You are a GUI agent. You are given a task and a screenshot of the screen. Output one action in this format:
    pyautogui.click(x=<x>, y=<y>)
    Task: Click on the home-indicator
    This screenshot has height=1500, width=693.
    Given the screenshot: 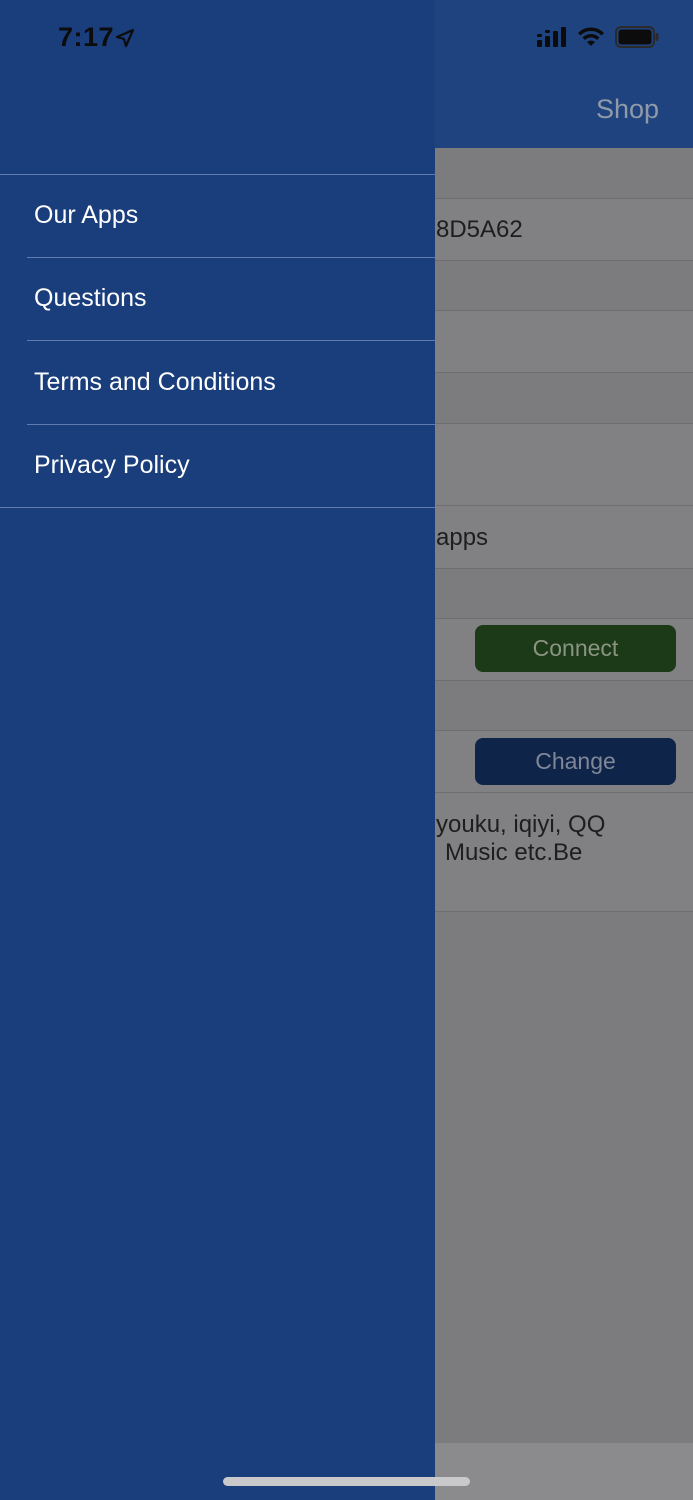 What is the action you would take?
    pyautogui.click(x=346, y=1481)
    